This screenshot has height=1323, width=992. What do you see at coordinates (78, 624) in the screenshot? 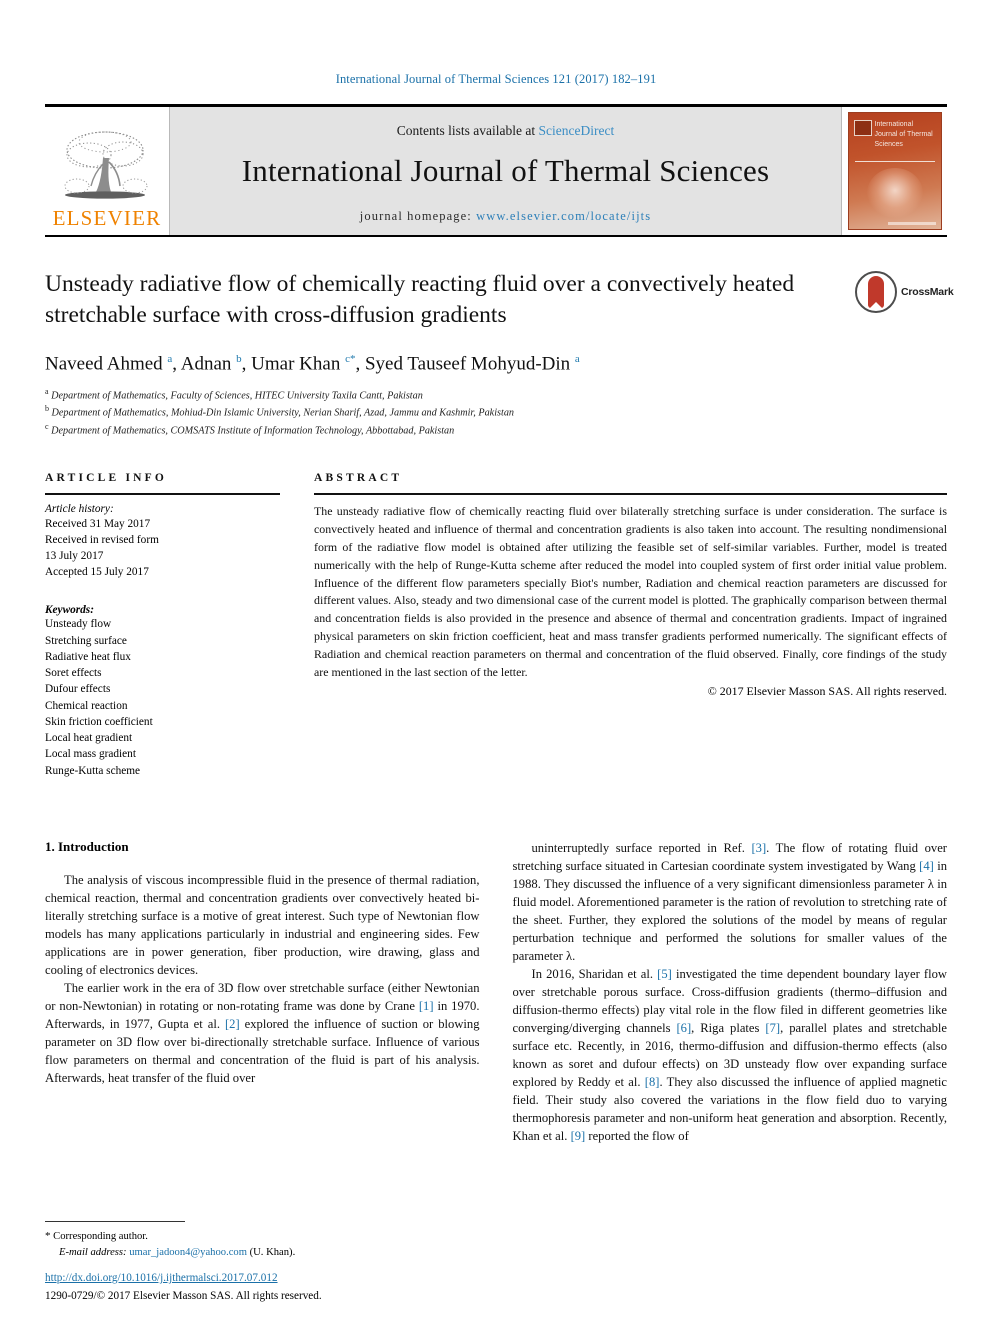
I see `keyword-item: Unsteady flow` at bounding box center [78, 624].